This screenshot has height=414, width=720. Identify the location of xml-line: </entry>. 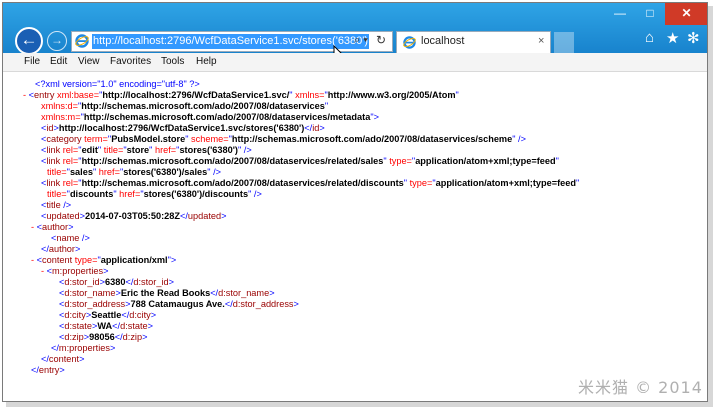
(48, 370).